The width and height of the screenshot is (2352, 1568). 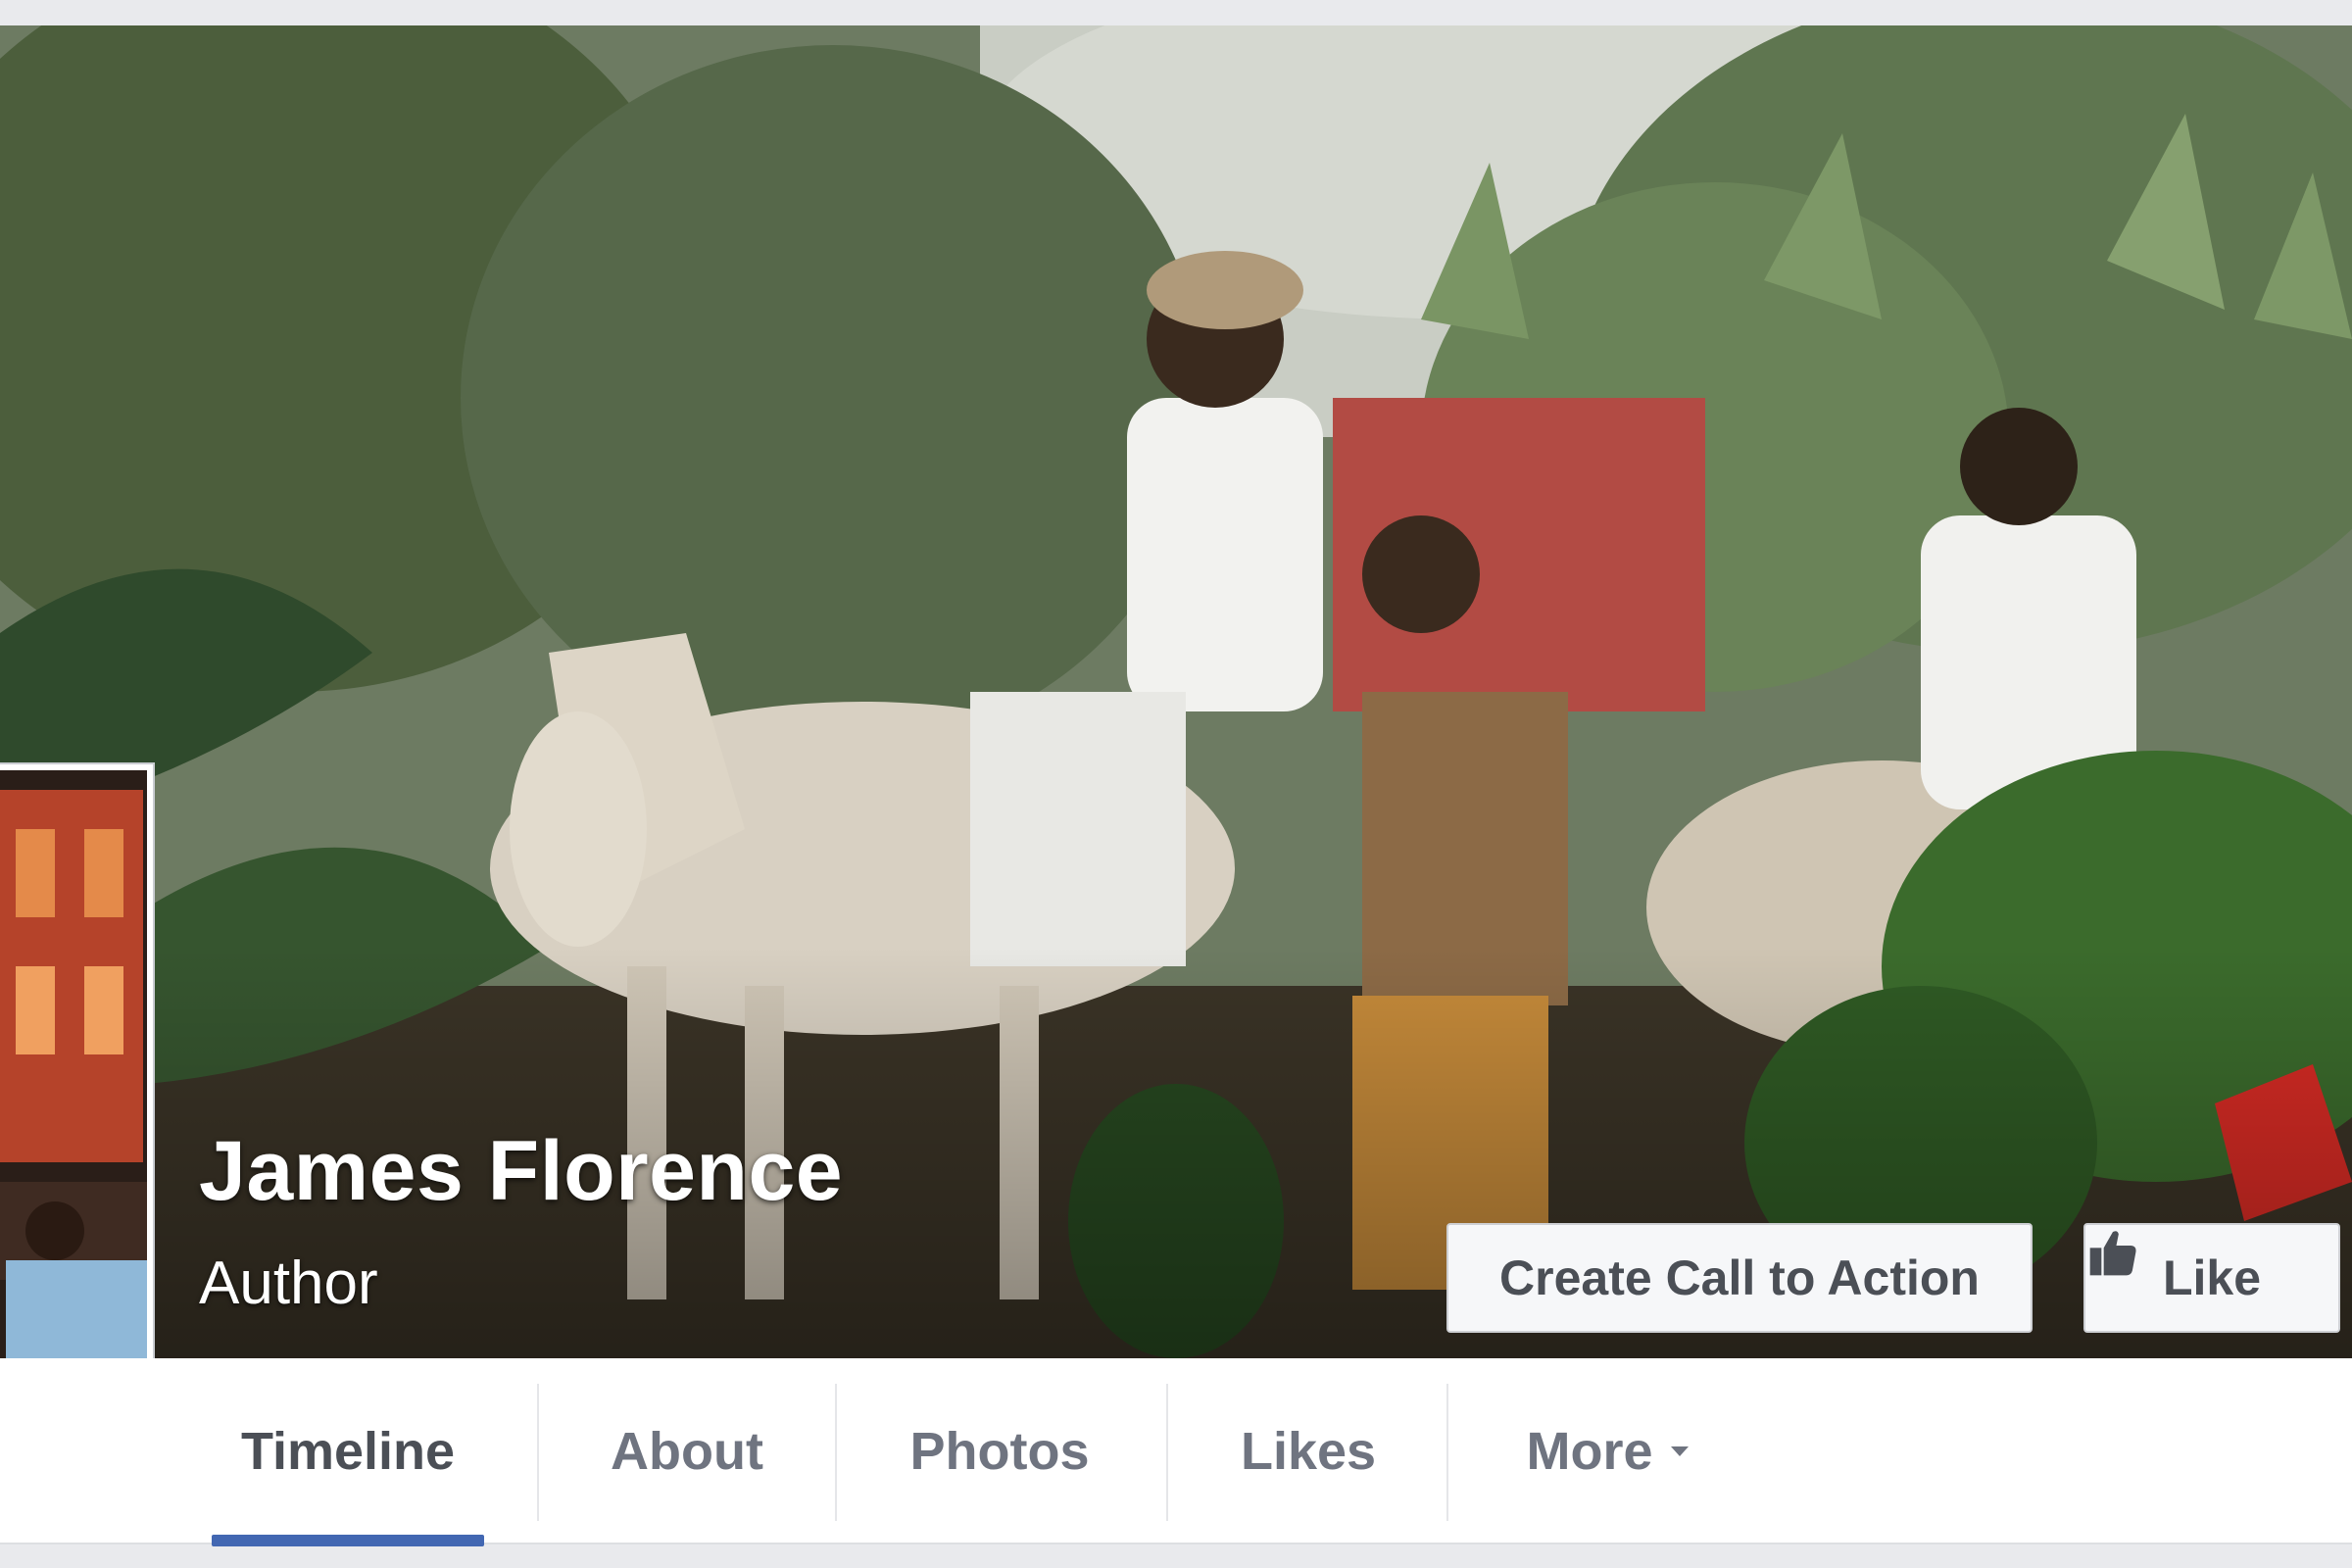 What do you see at coordinates (1176, 12) in the screenshot?
I see `top-strip` at bounding box center [1176, 12].